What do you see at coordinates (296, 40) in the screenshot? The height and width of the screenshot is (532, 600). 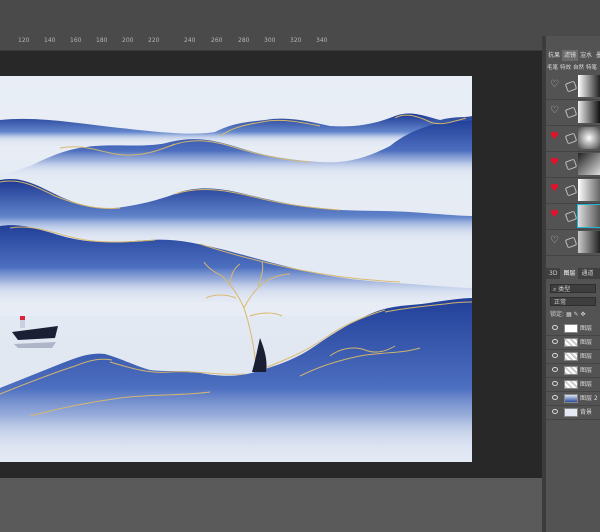 I see `ruler-tick: 320` at bounding box center [296, 40].